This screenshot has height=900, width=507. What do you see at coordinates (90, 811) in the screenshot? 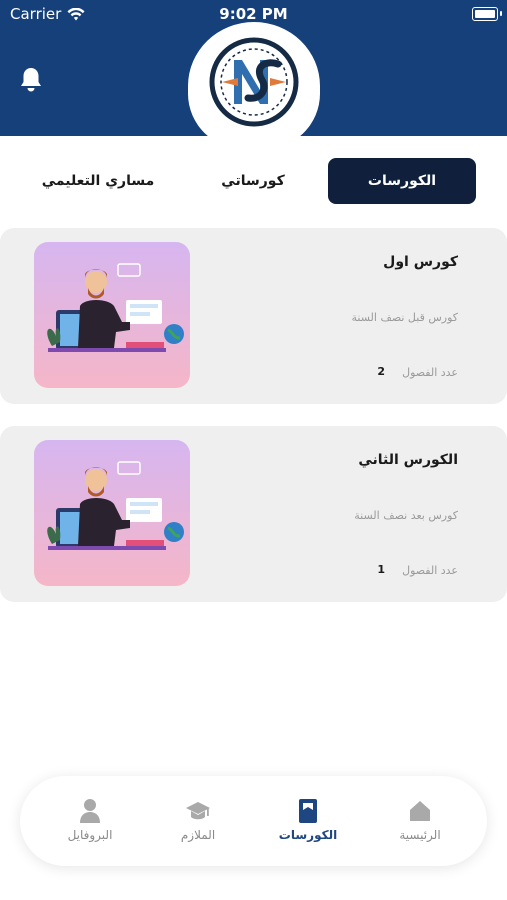
I see `person-icon` at bounding box center [90, 811].